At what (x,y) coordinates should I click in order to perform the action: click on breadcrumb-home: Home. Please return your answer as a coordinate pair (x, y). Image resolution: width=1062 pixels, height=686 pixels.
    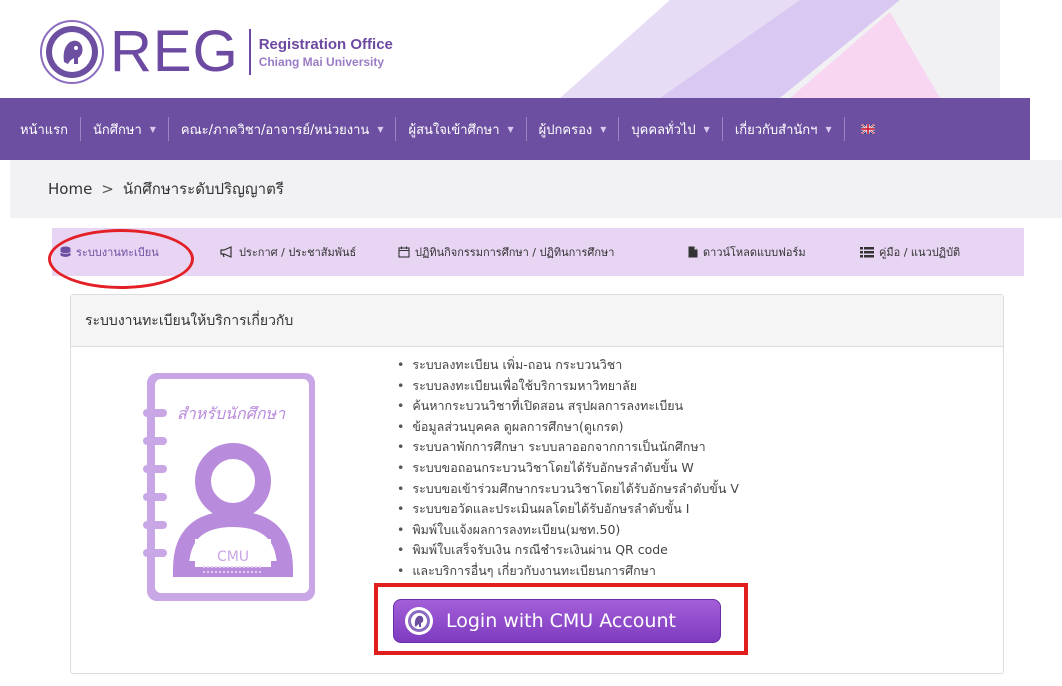
    Looking at the image, I should click on (70, 189).